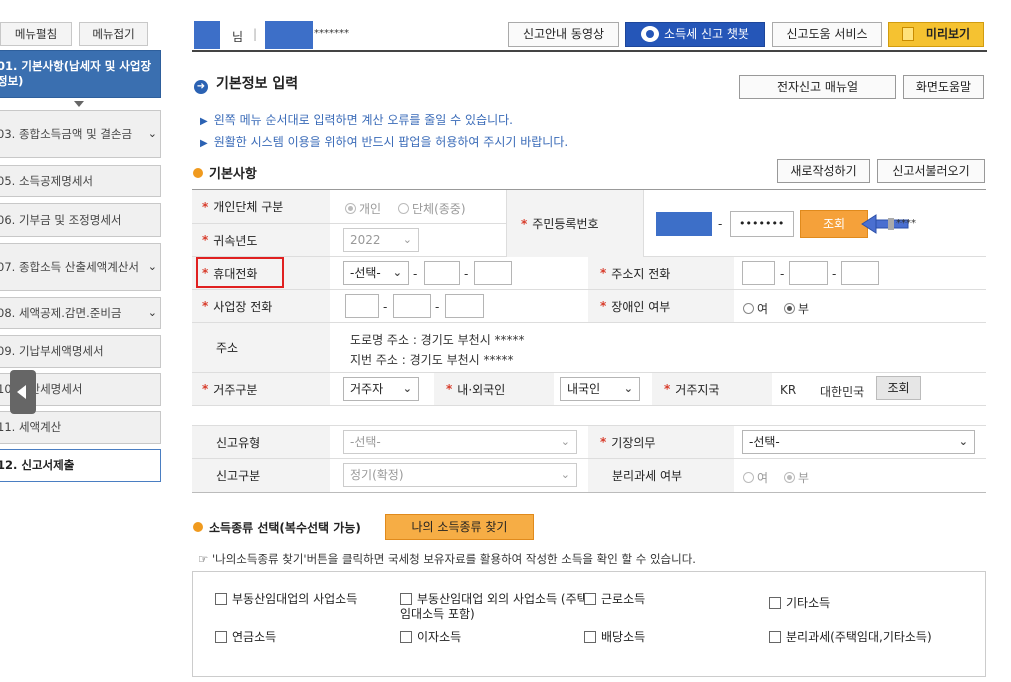 The width and height of the screenshot is (1011, 682). Describe the element at coordinates (650, 33) in the screenshot. I see `robot-icon` at that location.